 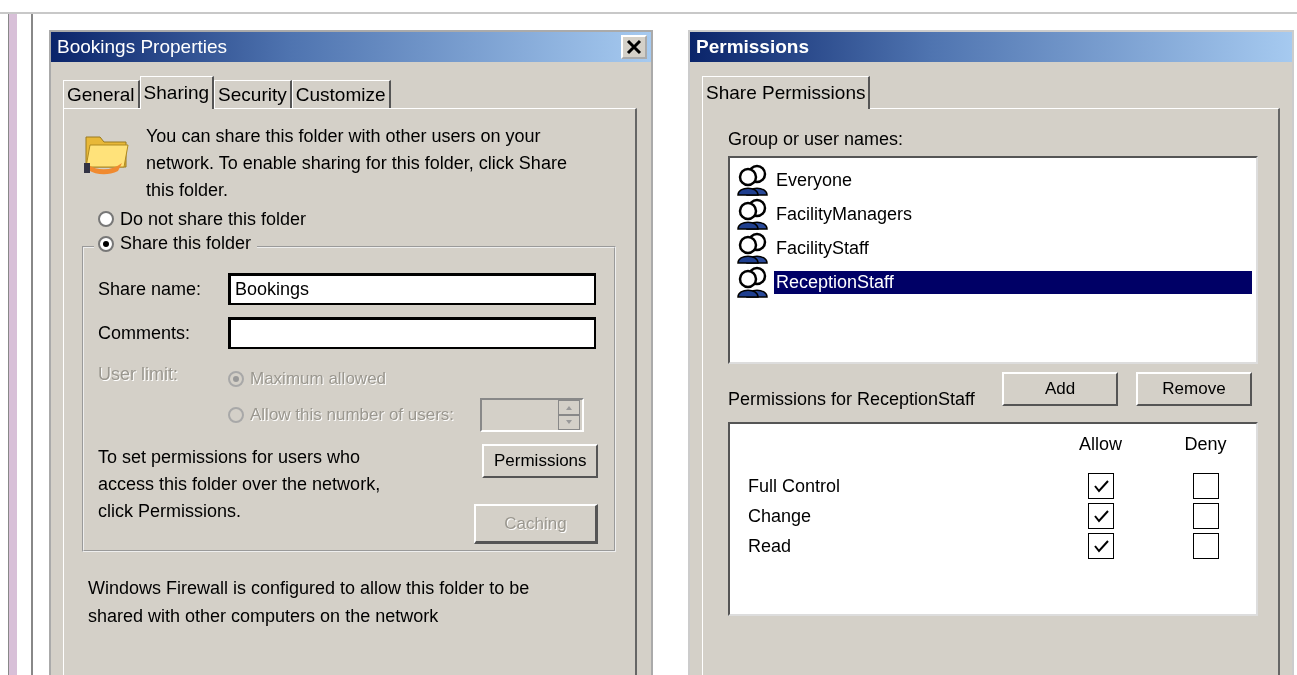 What do you see at coordinates (412, 333) in the screenshot?
I see `comments-field` at bounding box center [412, 333].